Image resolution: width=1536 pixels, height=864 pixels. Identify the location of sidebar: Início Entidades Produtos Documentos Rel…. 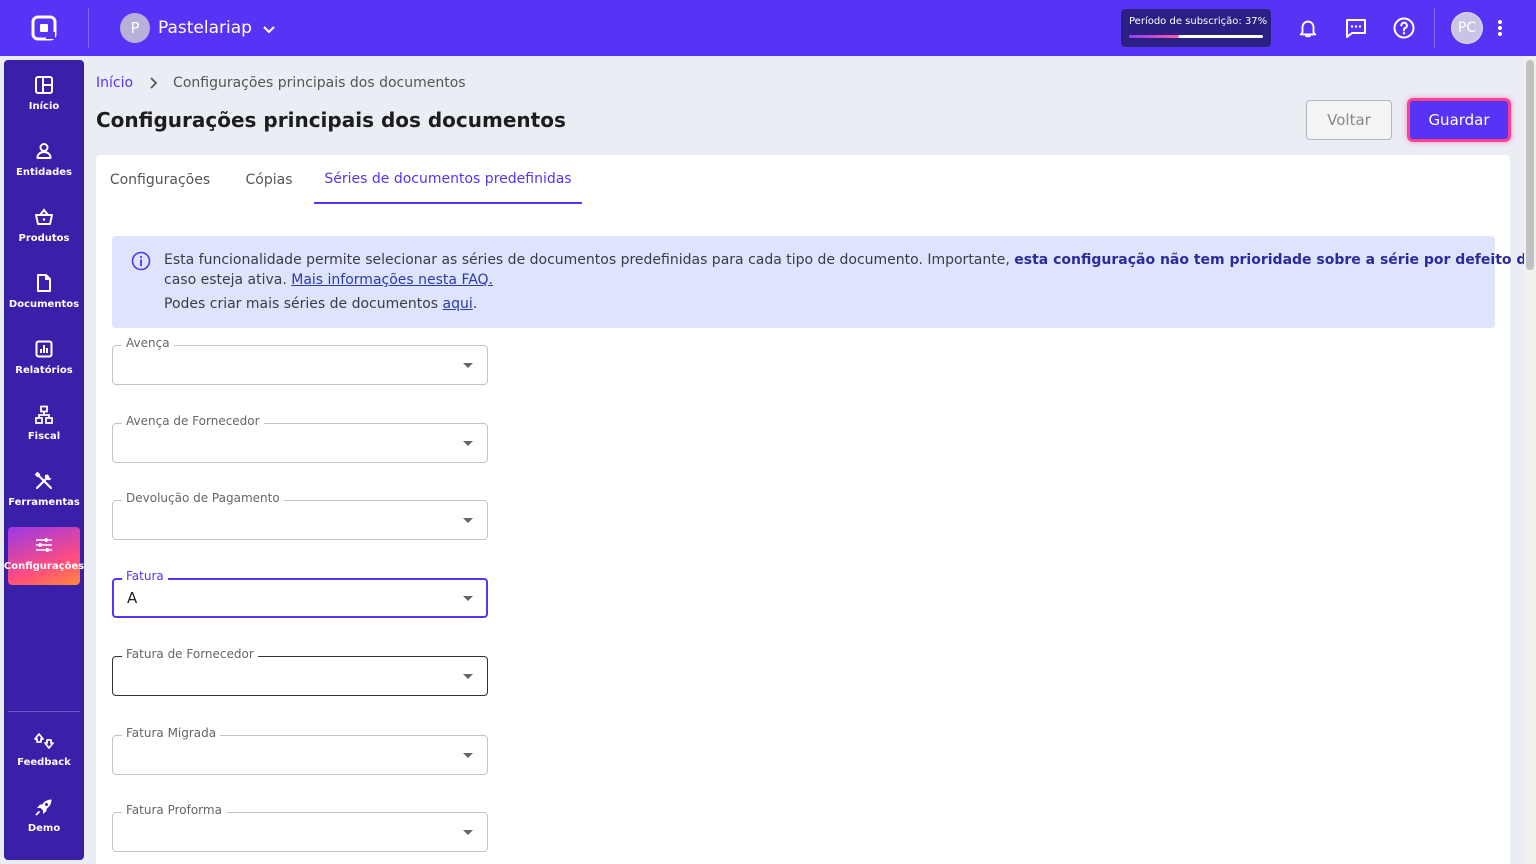
(44, 460).